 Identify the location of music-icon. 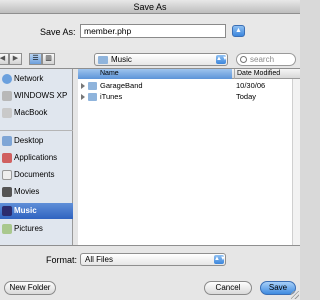
(7, 211).